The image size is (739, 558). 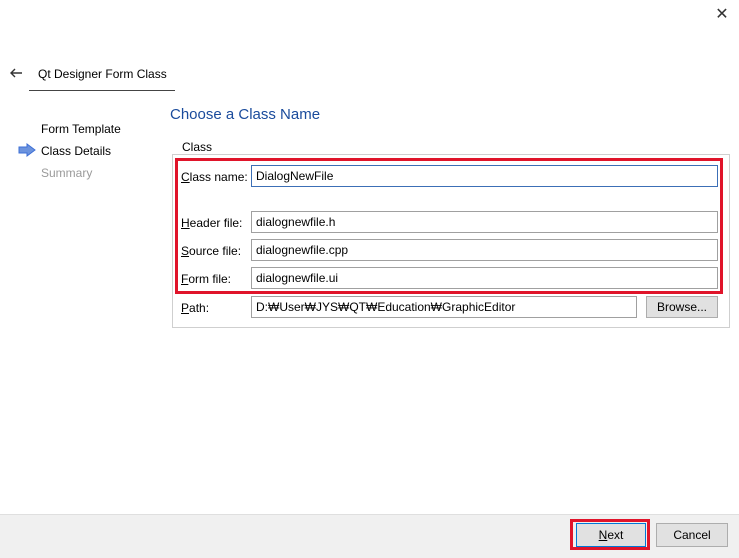 I want to click on close-icon: ✕, so click(x=722, y=15).